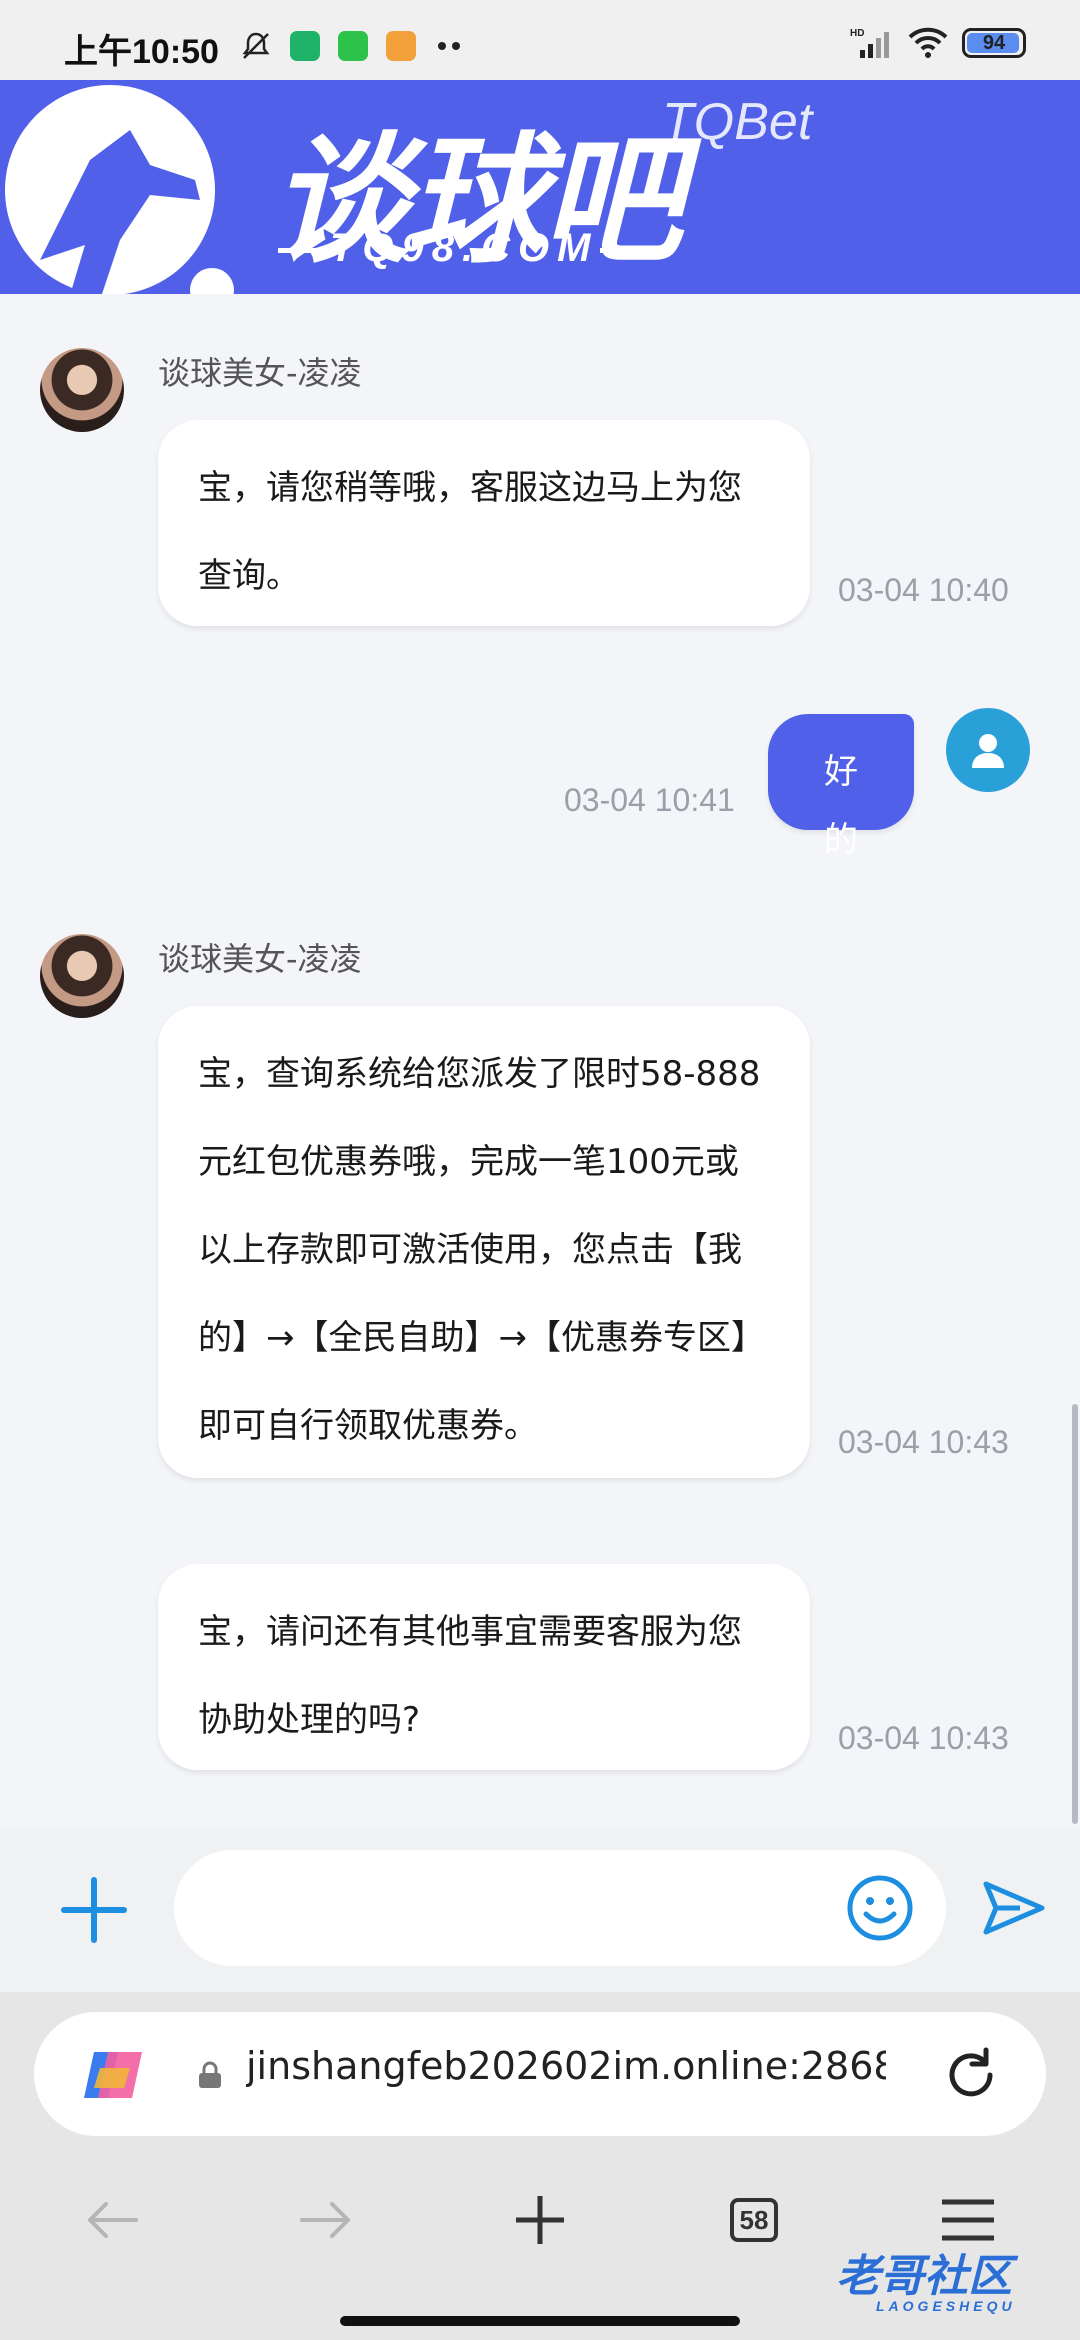 The image size is (1080, 2340). Describe the element at coordinates (141, 52) in the screenshot. I see `status-time: 上午10:50` at that location.